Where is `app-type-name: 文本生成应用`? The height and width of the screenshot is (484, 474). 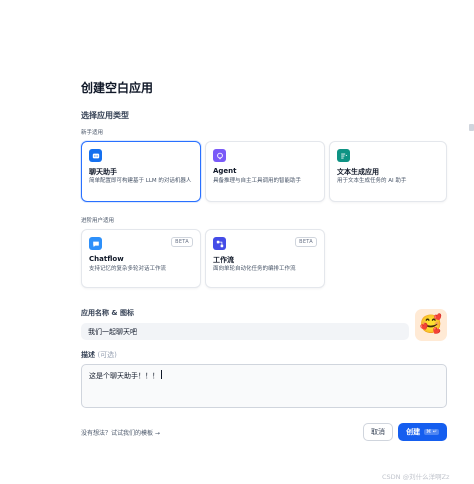 app-type-name: 文本生成应用 is located at coordinates (358, 172).